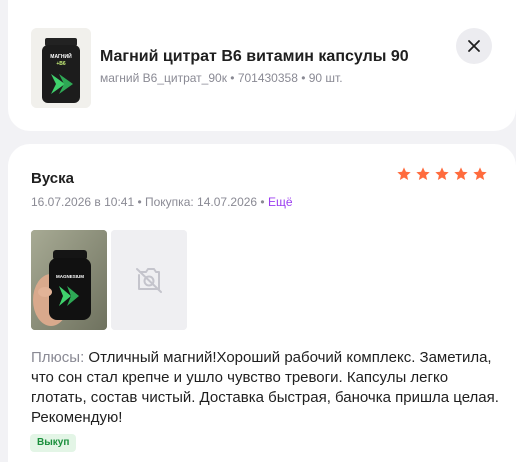 The image size is (516, 462). I want to click on product-thumbnail: МАГНИЙ +B6, so click(61, 68).